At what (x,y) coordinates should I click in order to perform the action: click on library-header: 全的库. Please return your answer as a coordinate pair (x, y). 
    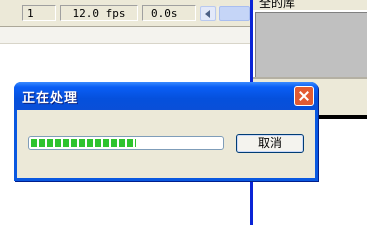
    Looking at the image, I should click on (310, 5).